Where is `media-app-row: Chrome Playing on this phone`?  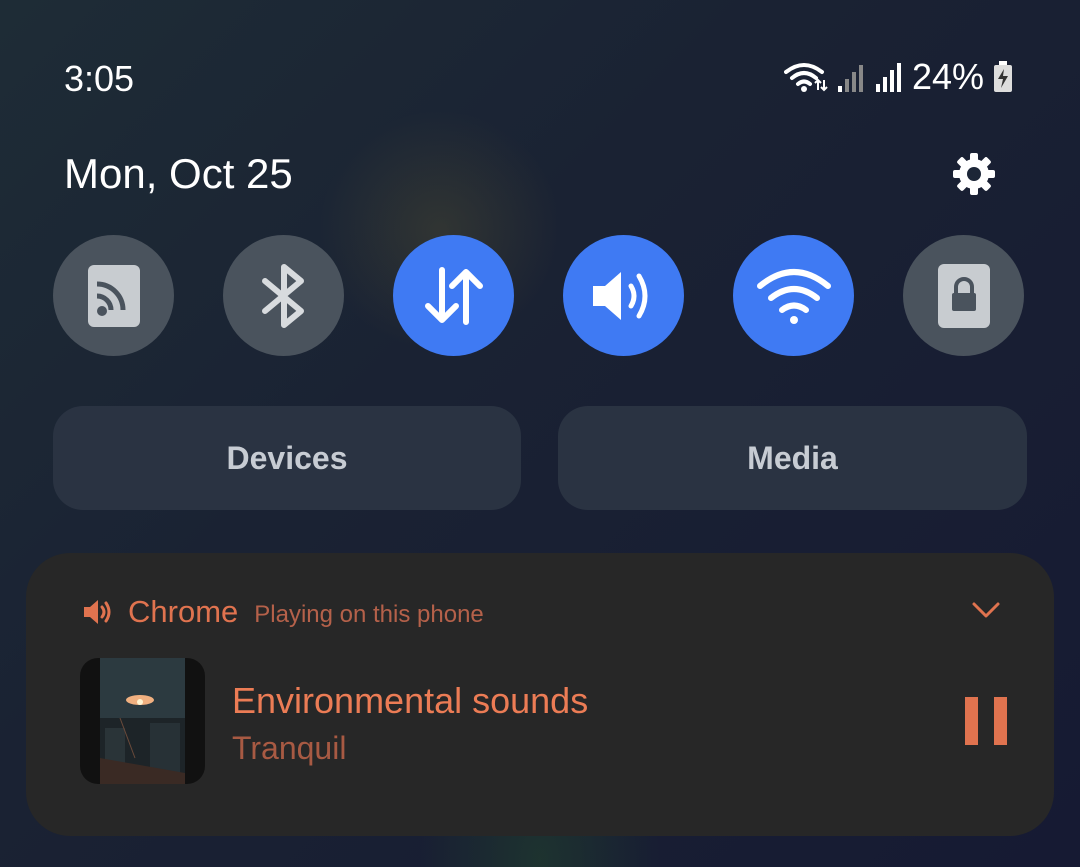
media-app-row: Chrome Playing on this phone is located at coordinates (283, 612).